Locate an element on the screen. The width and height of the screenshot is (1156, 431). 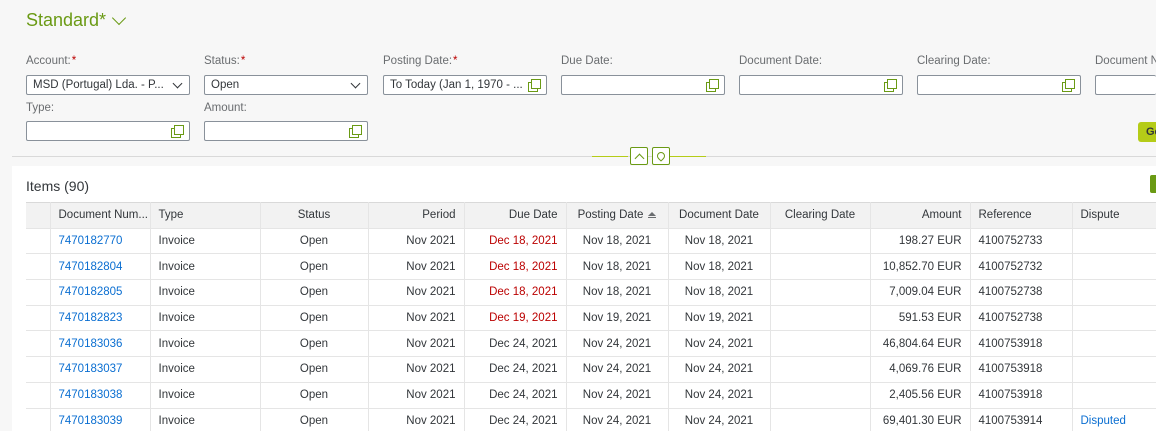
column-header: Type is located at coordinates (205, 215).